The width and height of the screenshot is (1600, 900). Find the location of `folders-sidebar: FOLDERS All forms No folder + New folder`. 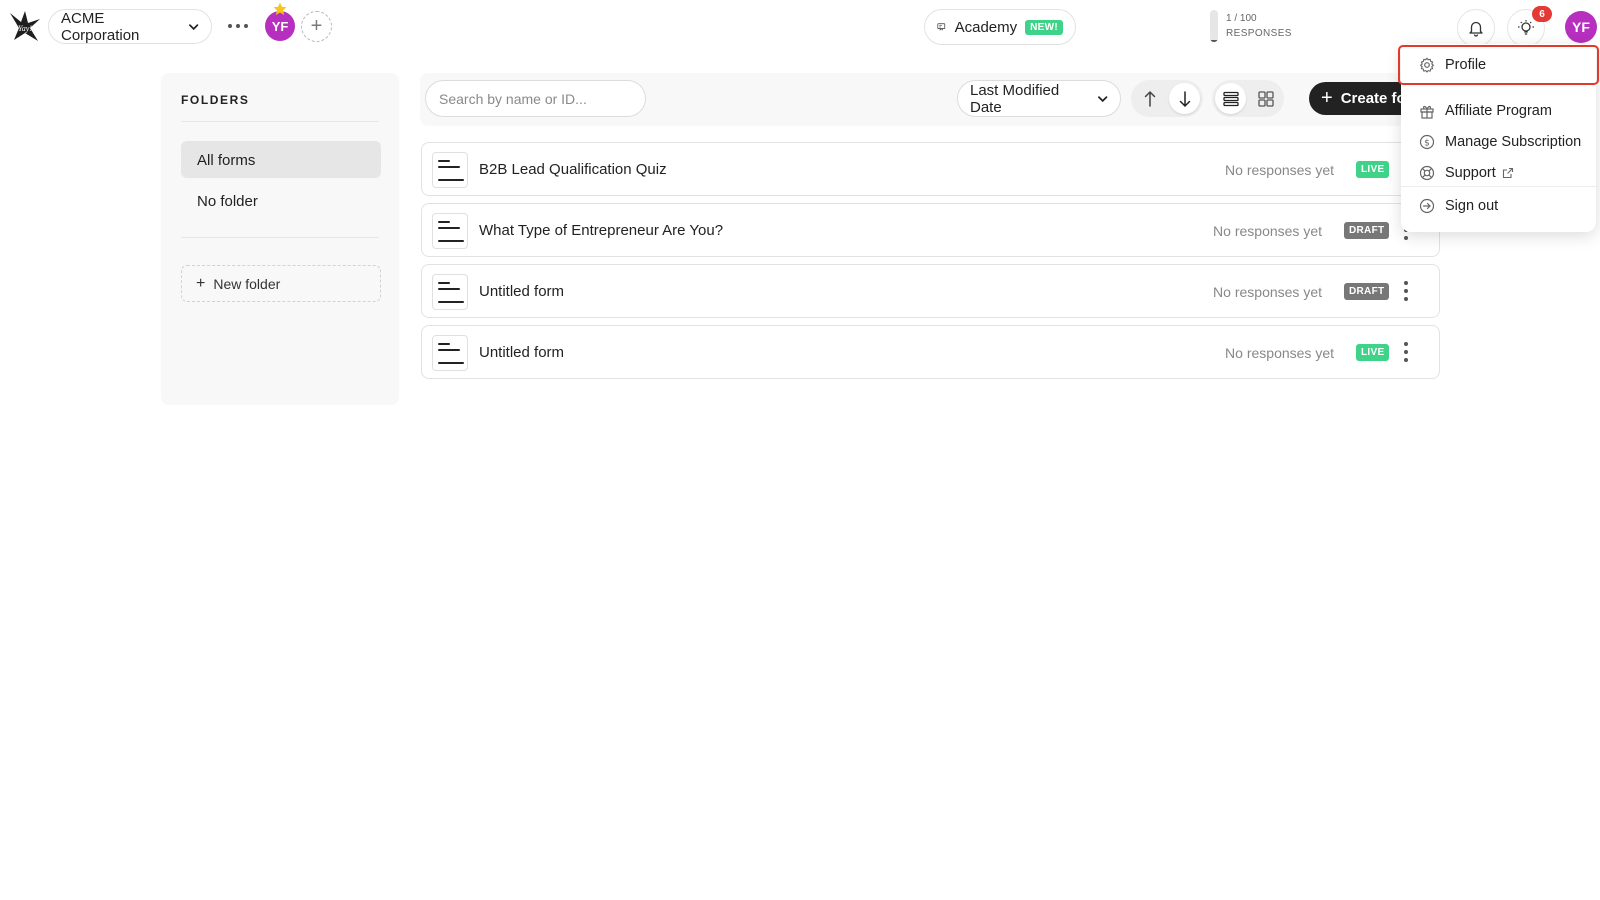

folders-sidebar: FOLDERS All forms No folder + New folder is located at coordinates (280, 239).